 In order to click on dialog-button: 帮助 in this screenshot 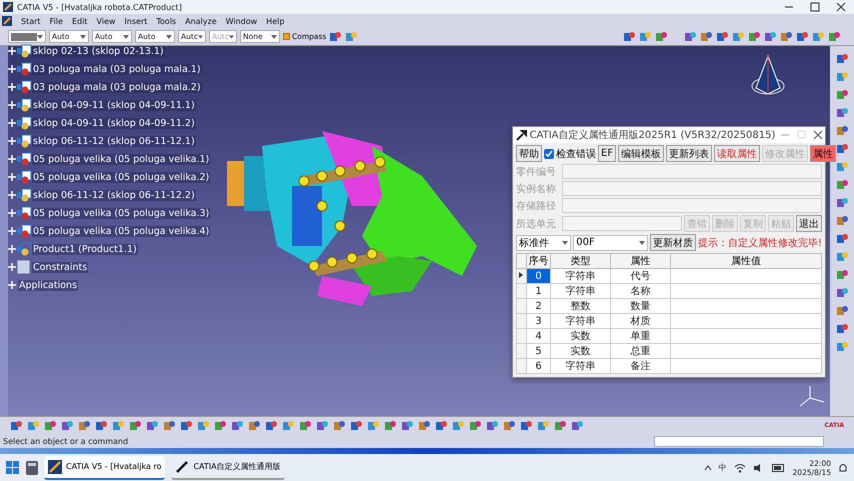, I will do `click(529, 153)`.